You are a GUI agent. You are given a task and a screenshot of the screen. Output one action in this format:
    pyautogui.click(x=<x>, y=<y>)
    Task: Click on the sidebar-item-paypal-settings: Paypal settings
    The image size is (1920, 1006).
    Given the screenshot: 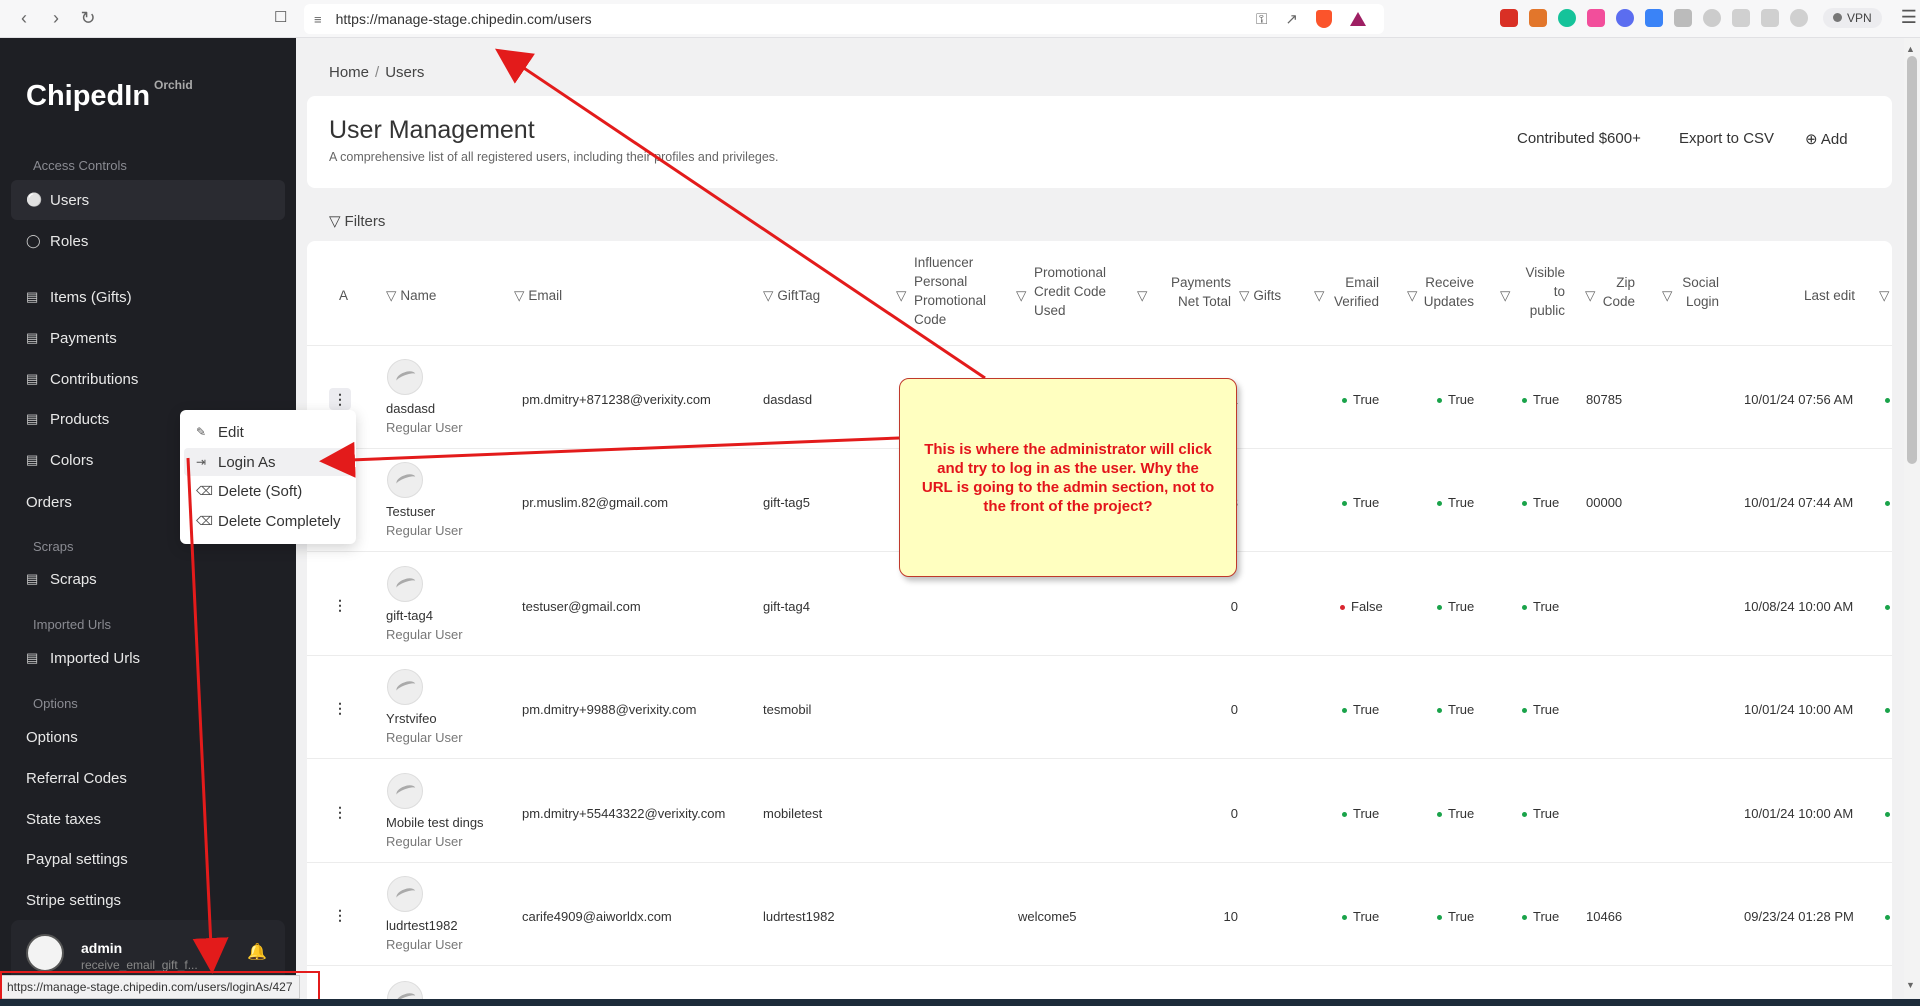 What is the action you would take?
    pyautogui.click(x=148, y=859)
    